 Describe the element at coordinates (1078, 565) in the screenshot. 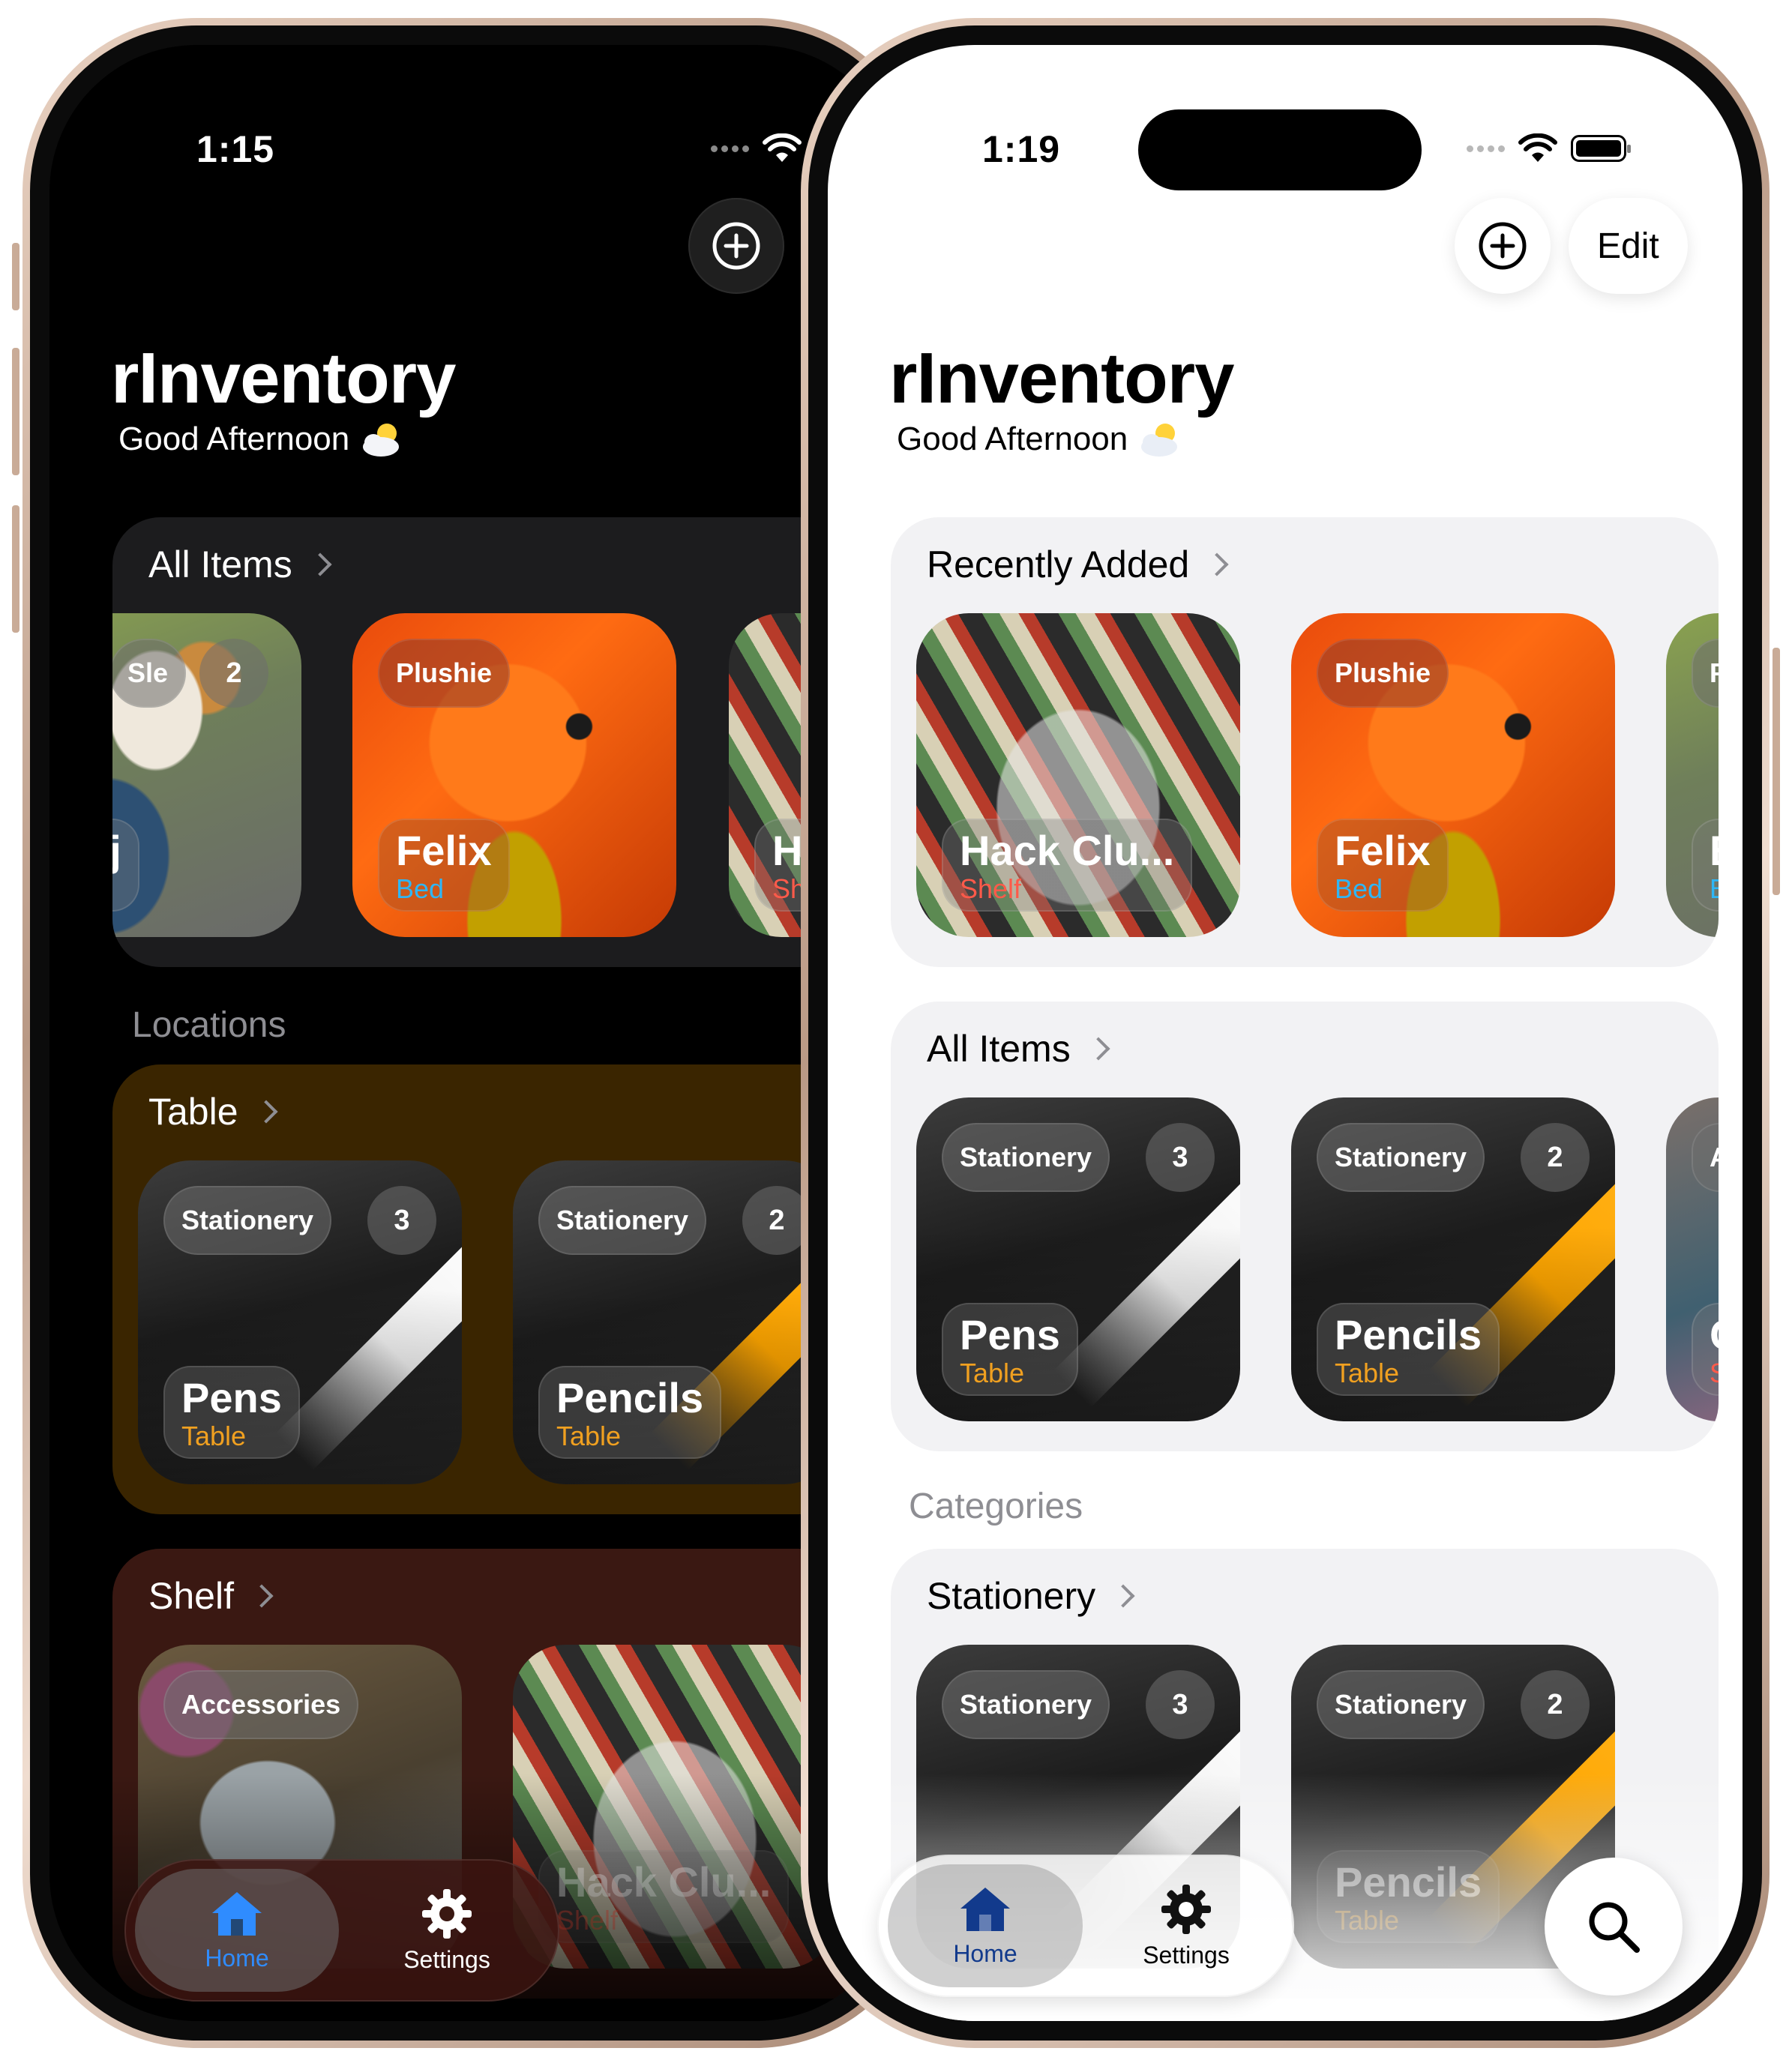

I see `recently-added-header: Recently Added` at that location.